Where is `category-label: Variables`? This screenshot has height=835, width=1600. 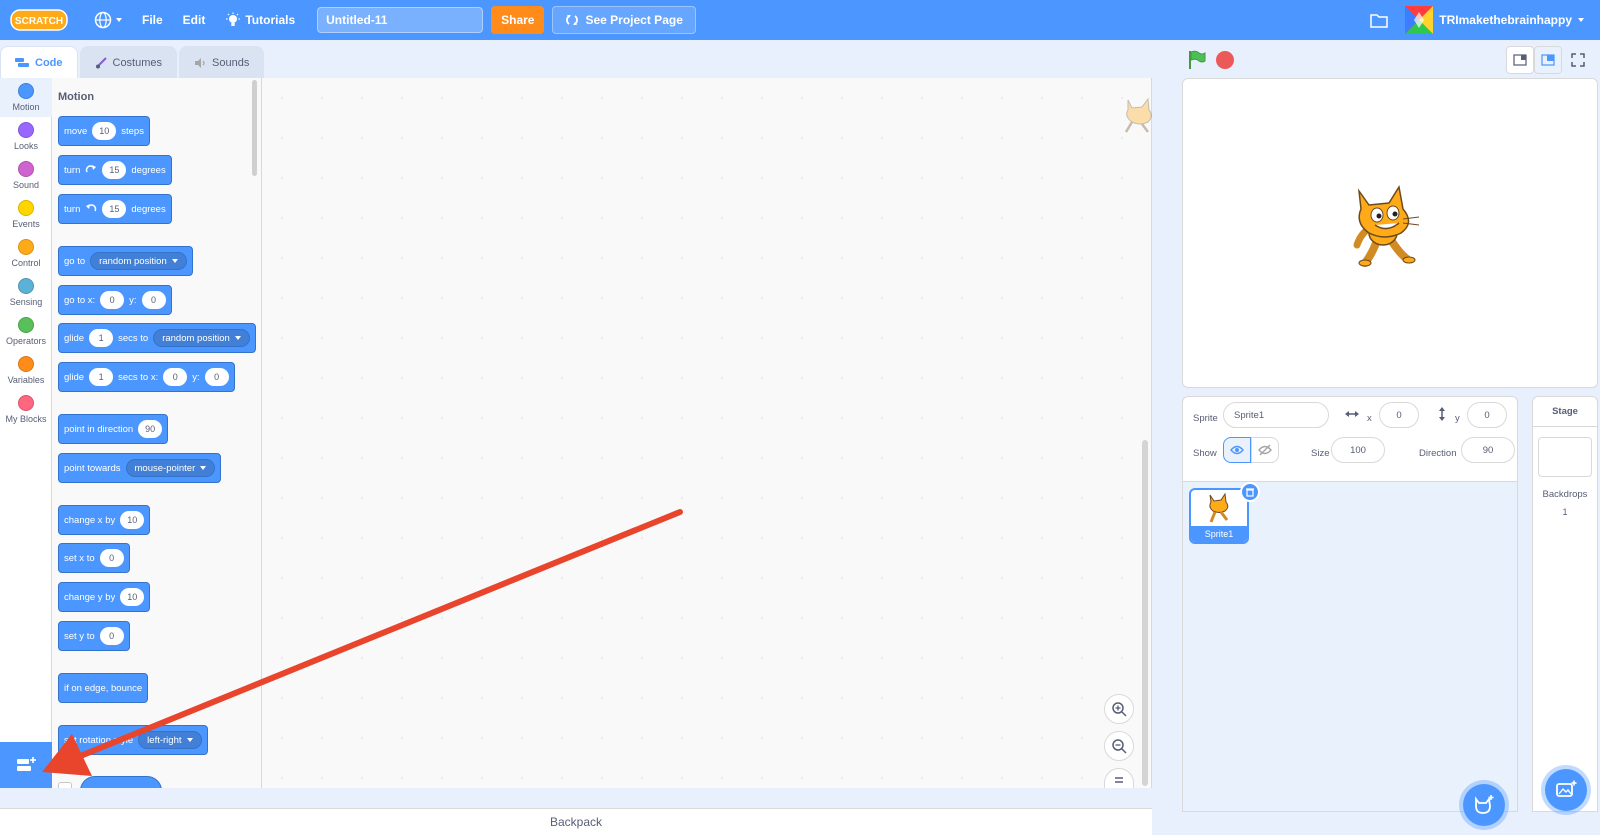
category-label: Variables is located at coordinates (26, 380).